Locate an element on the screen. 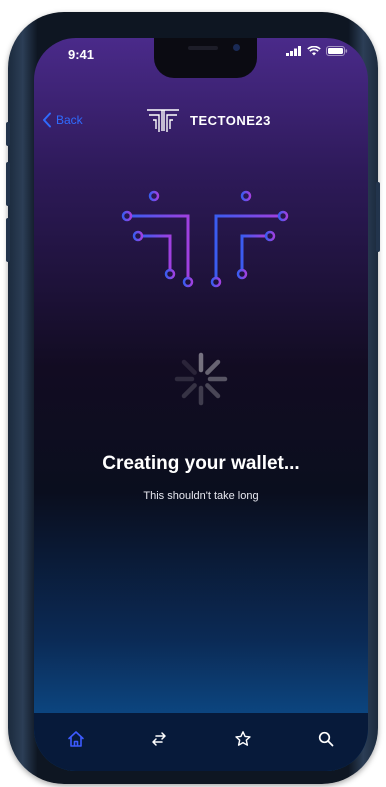  tab-favorites is located at coordinates (243, 739).